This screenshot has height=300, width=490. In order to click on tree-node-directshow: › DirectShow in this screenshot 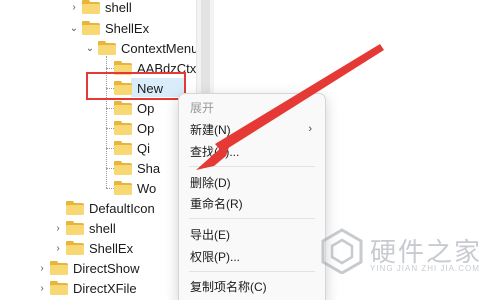, I will do `click(87, 268)`.